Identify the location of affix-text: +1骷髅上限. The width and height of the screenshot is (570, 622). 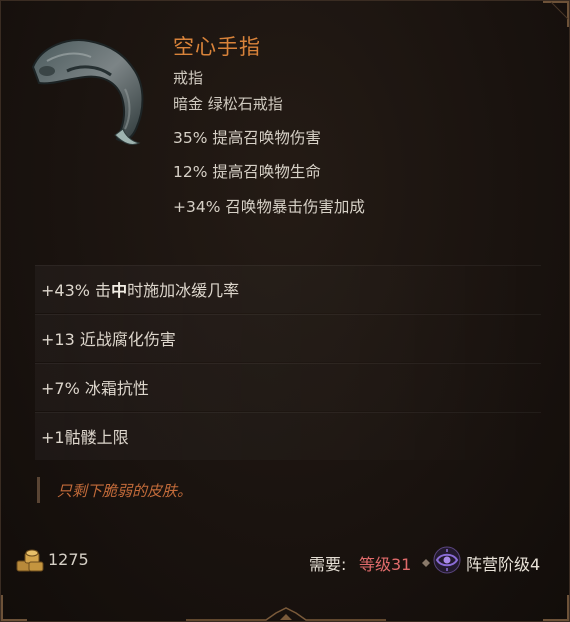
(85, 437).